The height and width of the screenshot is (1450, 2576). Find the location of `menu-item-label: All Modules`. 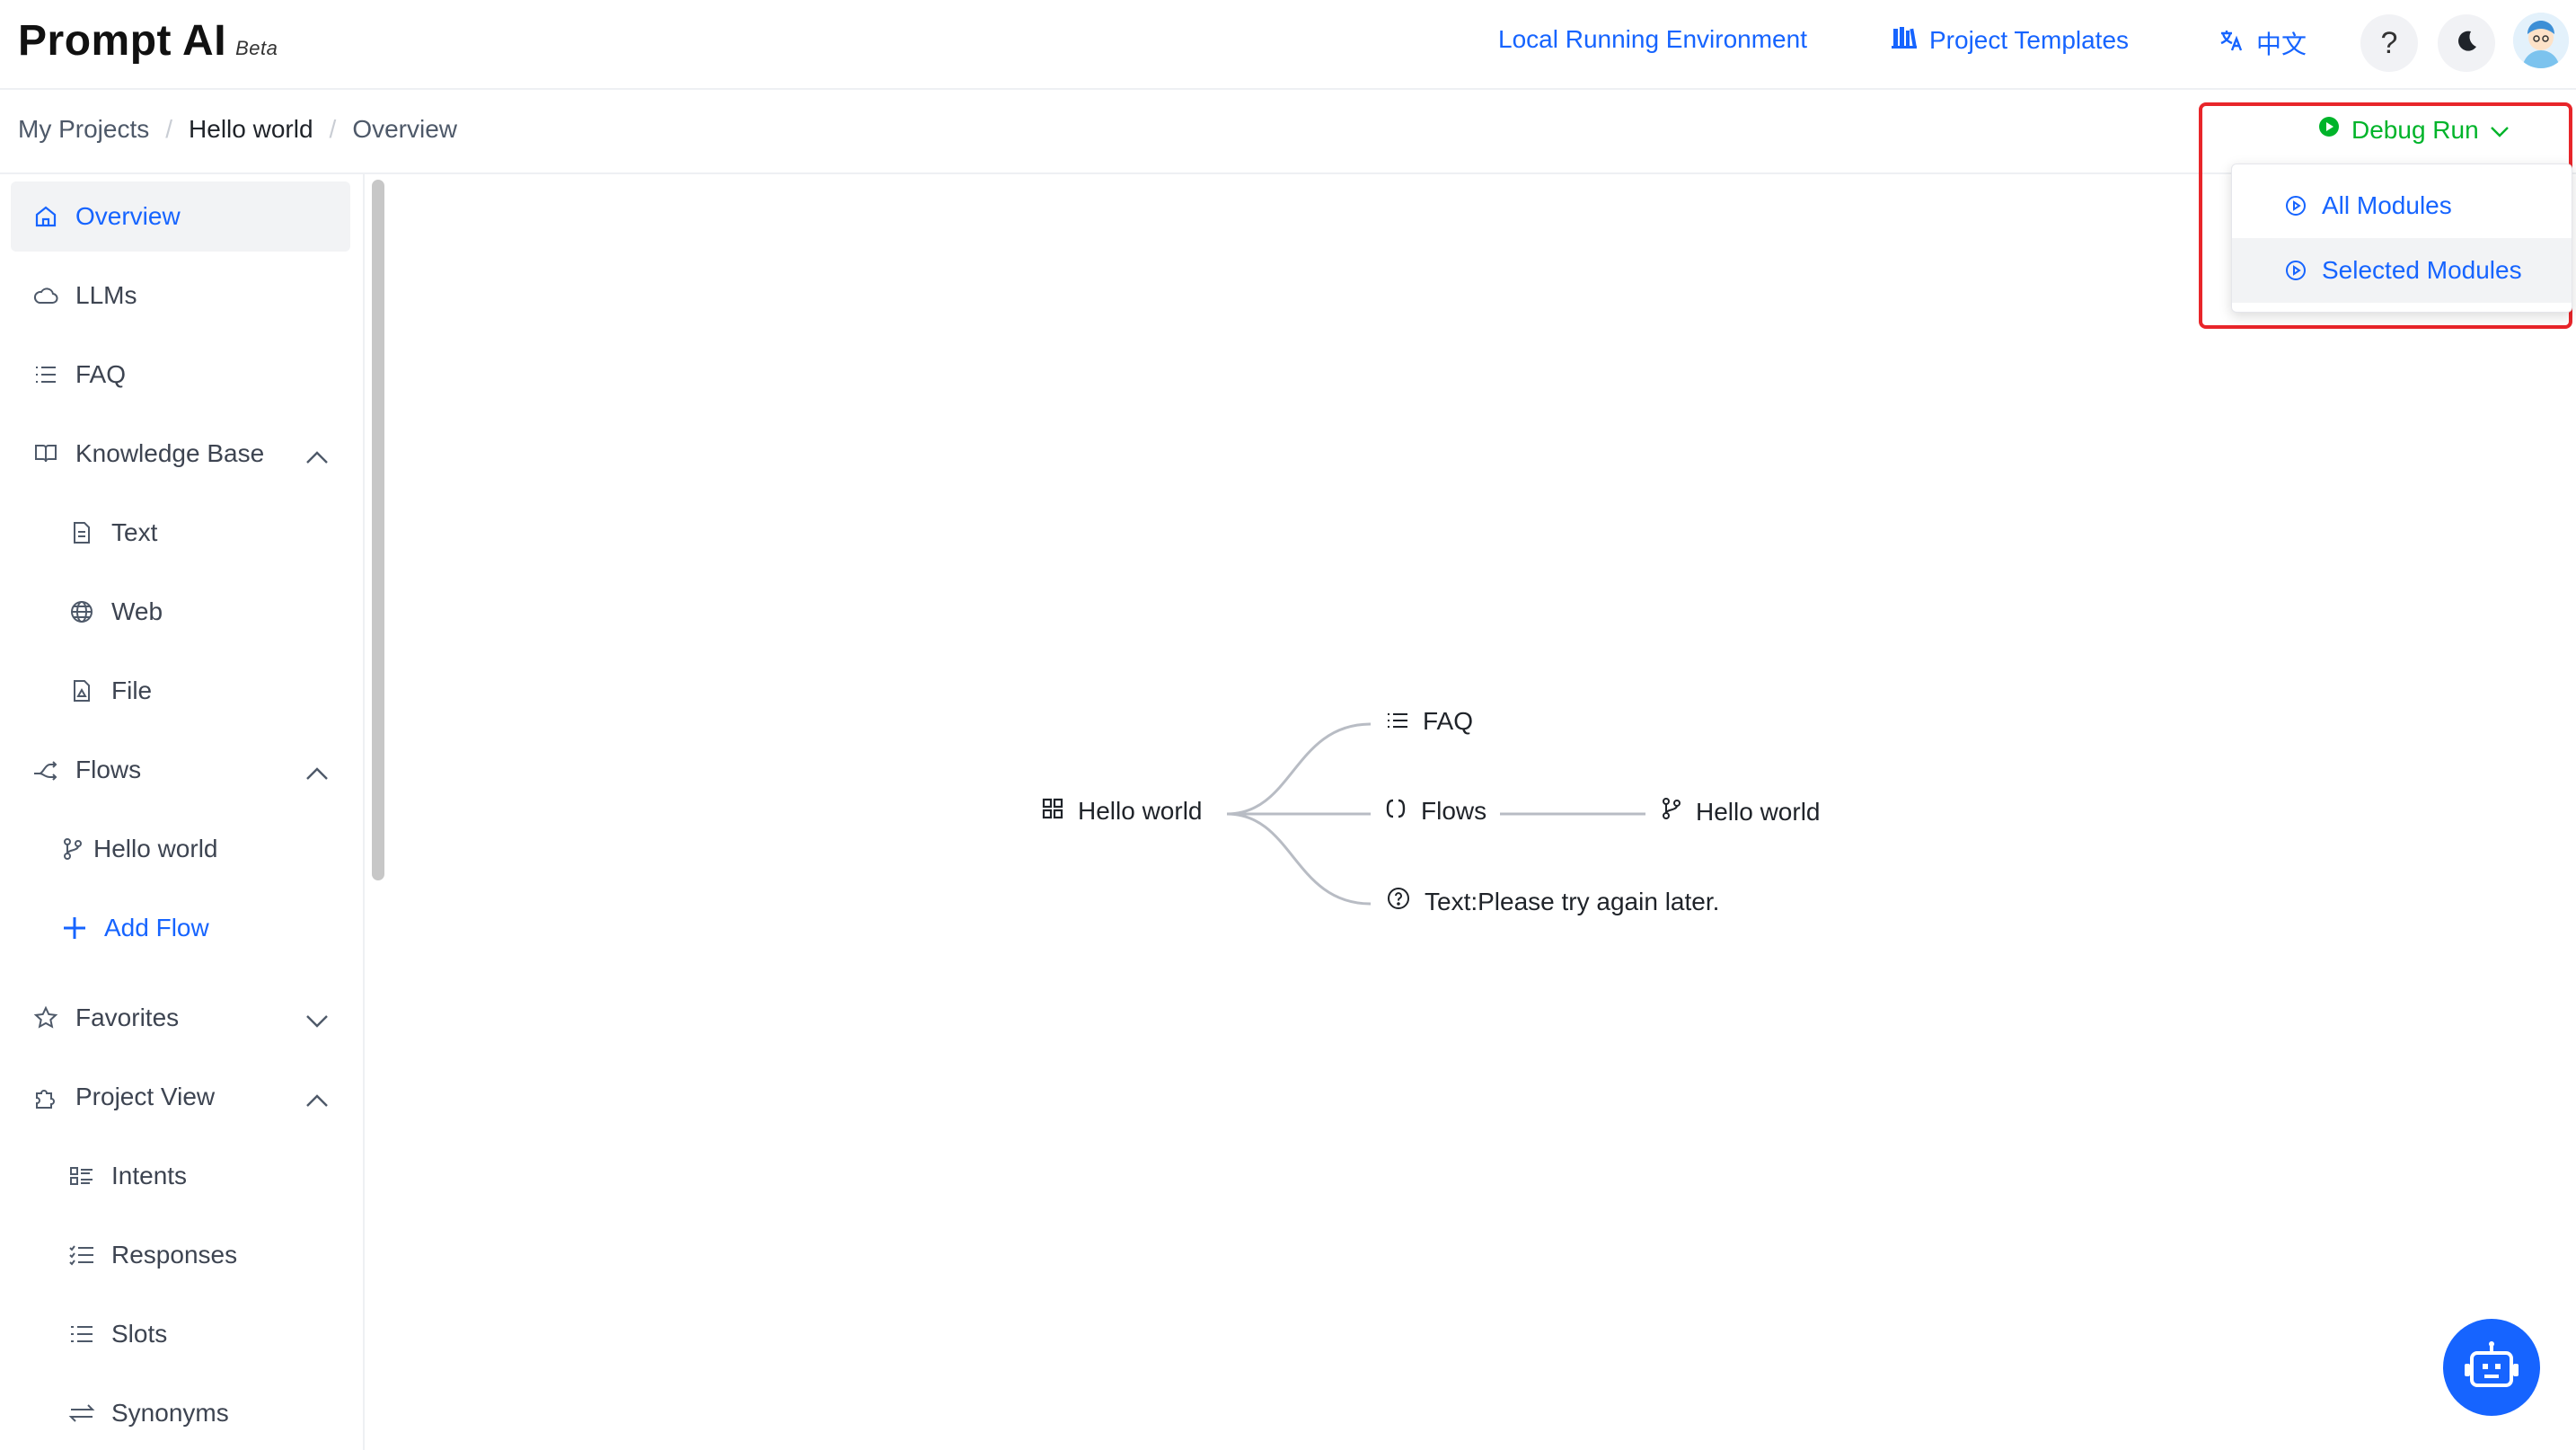

menu-item-label: All Modules is located at coordinates (2387, 205).